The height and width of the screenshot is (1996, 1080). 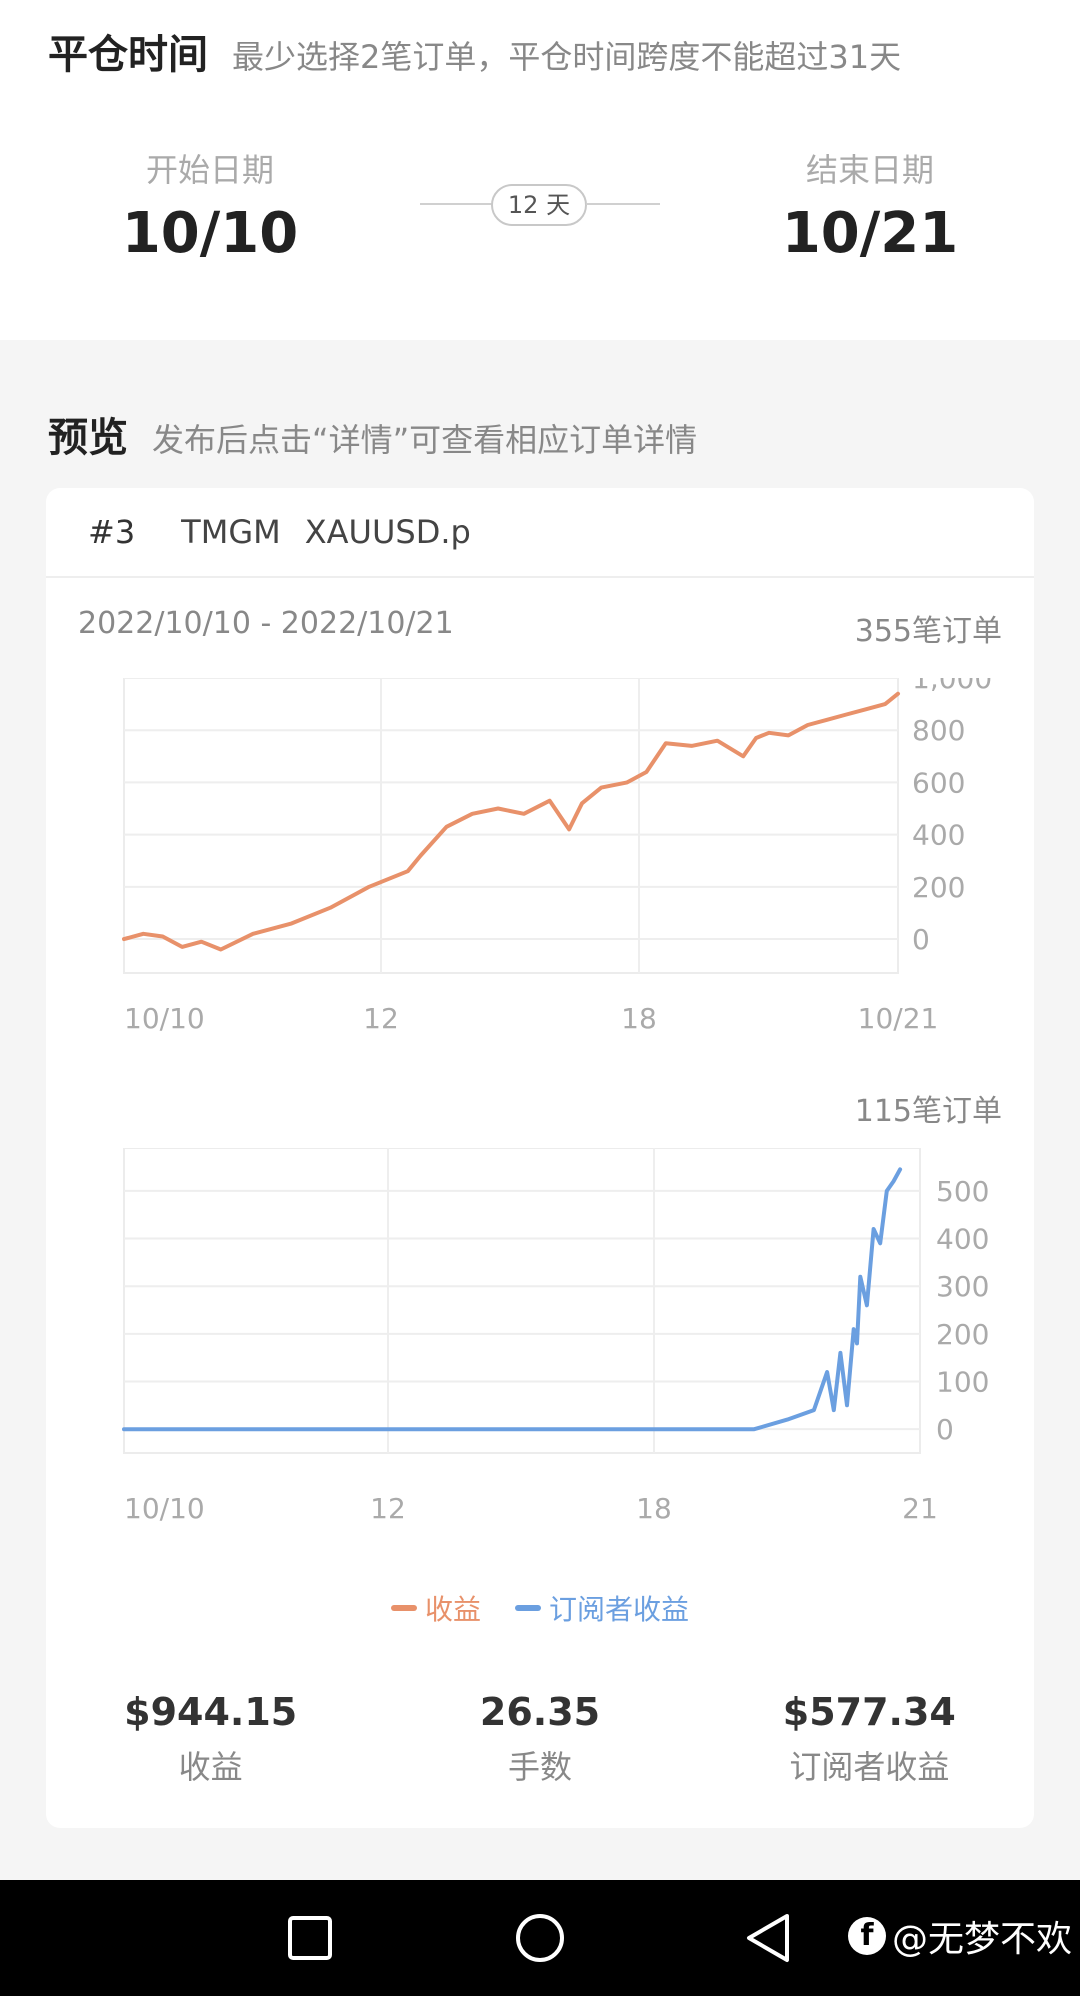 I want to click on preview-header: 预览 发布后点击“详情”可查看相应订单详情, so click(x=372, y=434).